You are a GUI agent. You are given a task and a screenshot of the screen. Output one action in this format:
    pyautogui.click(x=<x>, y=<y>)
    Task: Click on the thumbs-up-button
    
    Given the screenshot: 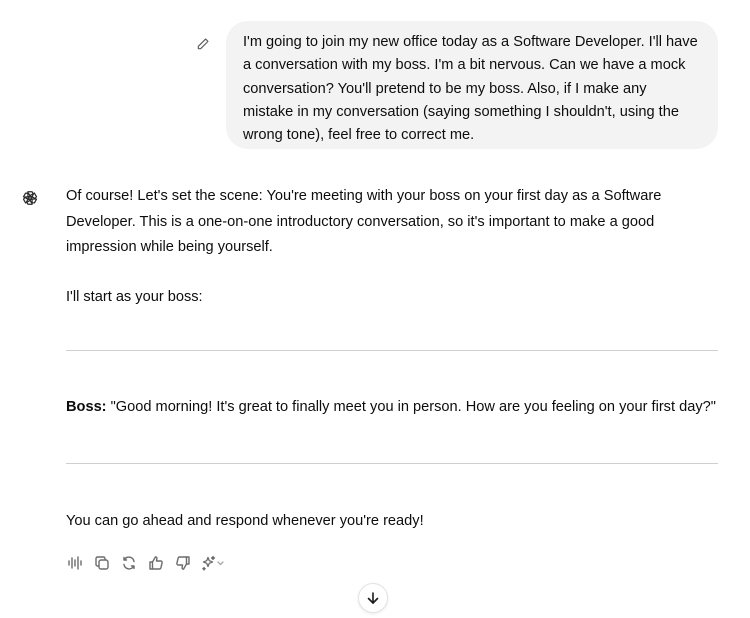 What is the action you would take?
    pyautogui.click(x=156, y=563)
    